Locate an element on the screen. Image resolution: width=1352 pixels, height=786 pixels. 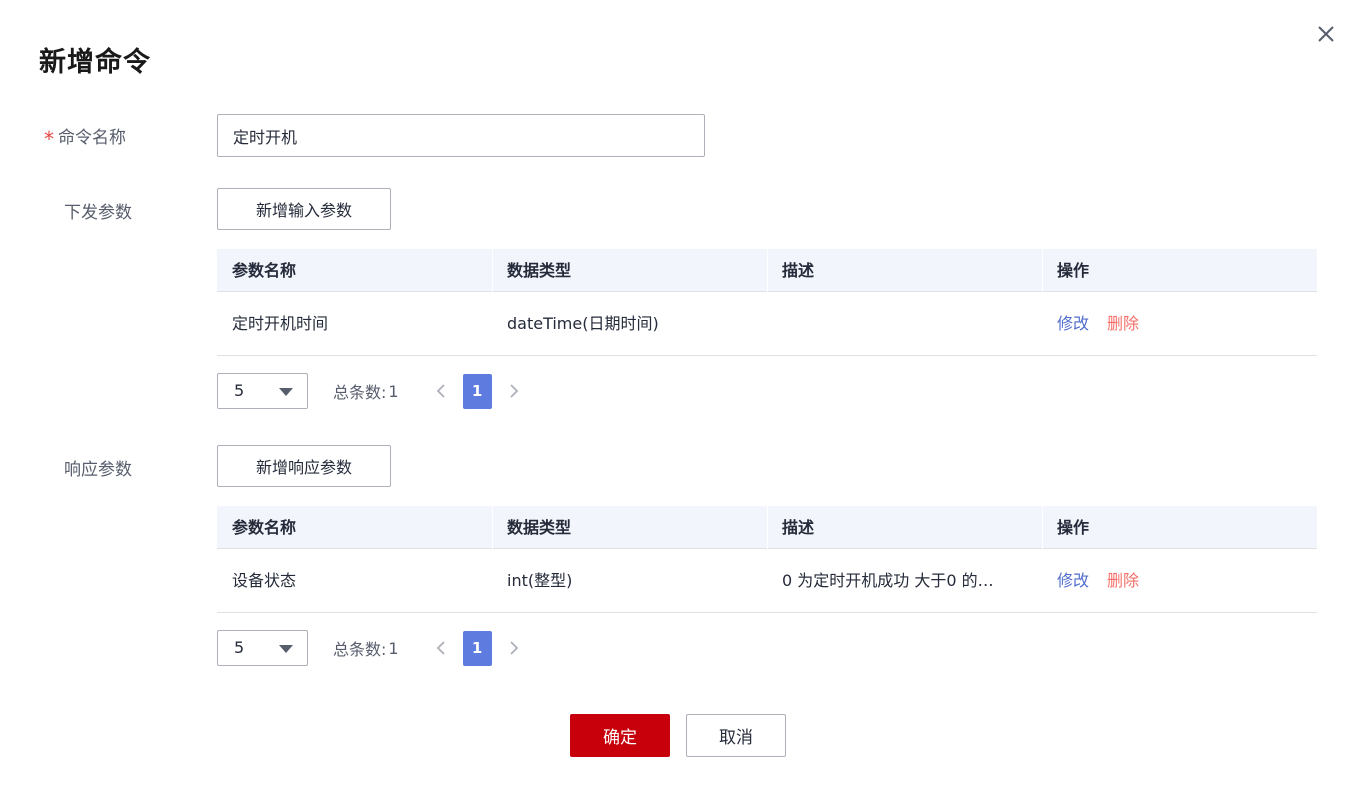
cell-data-type: dateTime(日期时间) is located at coordinates (583, 323).